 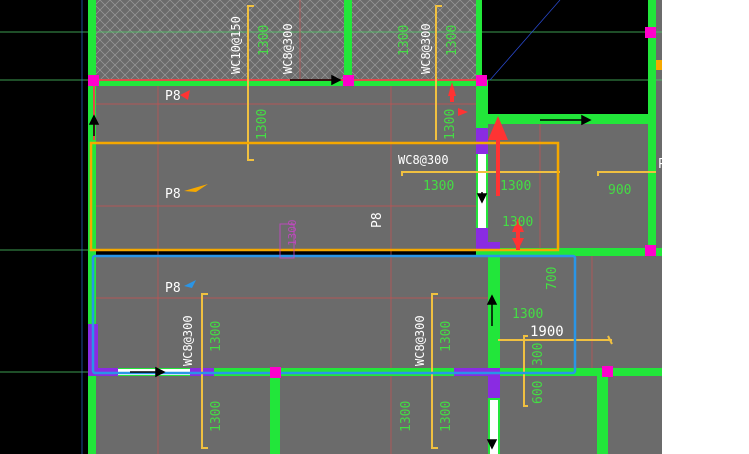 What do you see at coordinates (236, 45) in the screenshot?
I see `rebar-label: WC10@150` at bounding box center [236, 45].